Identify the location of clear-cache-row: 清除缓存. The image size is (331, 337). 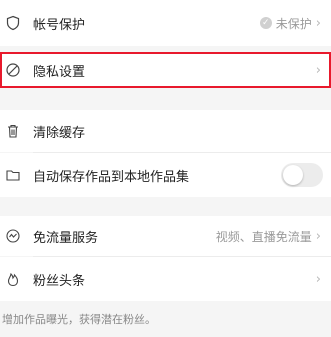
(165, 131).